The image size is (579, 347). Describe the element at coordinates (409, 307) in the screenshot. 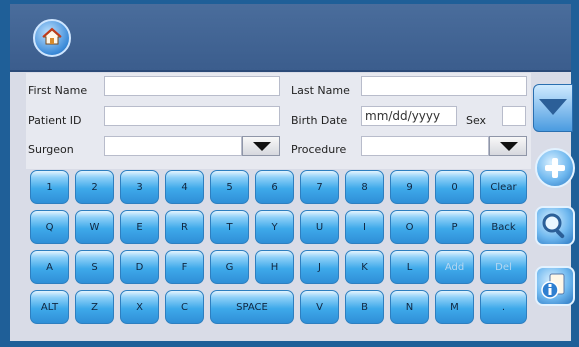

I see `key-n: N` at that location.